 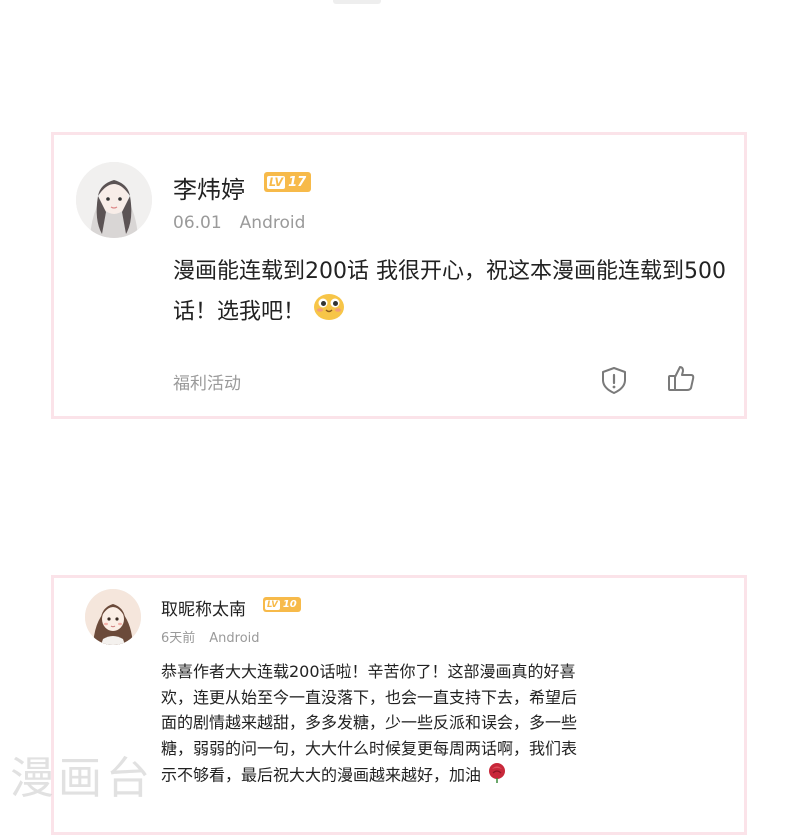 What do you see at coordinates (329, 312) in the screenshot?
I see `smiling-face-emoji-icon` at bounding box center [329, 312].